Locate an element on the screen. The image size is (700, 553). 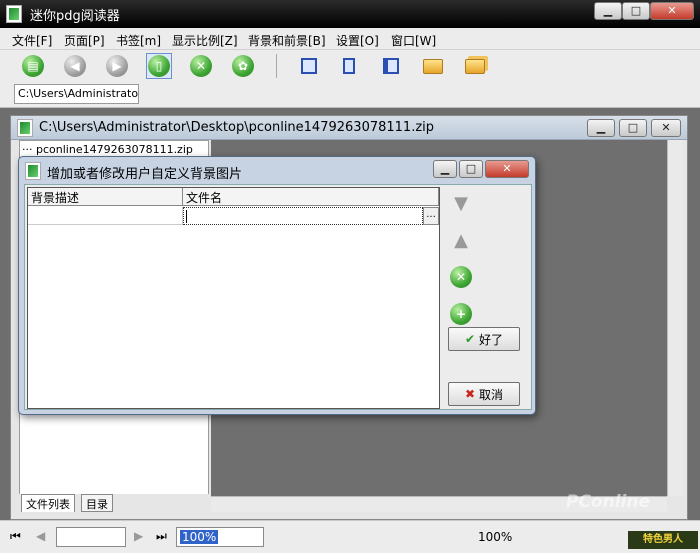
delete-icon: ✕ is located at coordinates (461, 277).